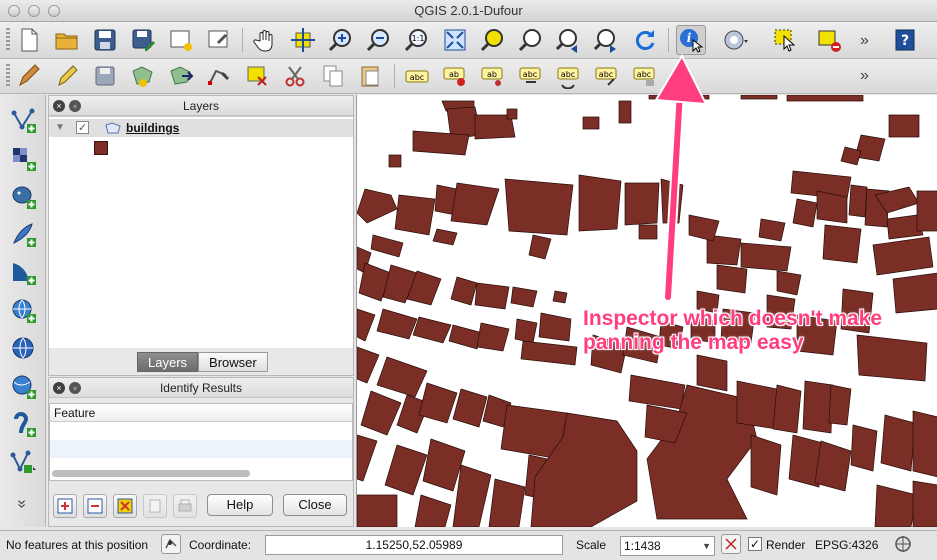  What do you see at coordinates (414, 545) in the screenshot?
I see `coordinate-field: 1.15250,52.05989` at bounding box center [414, 545].